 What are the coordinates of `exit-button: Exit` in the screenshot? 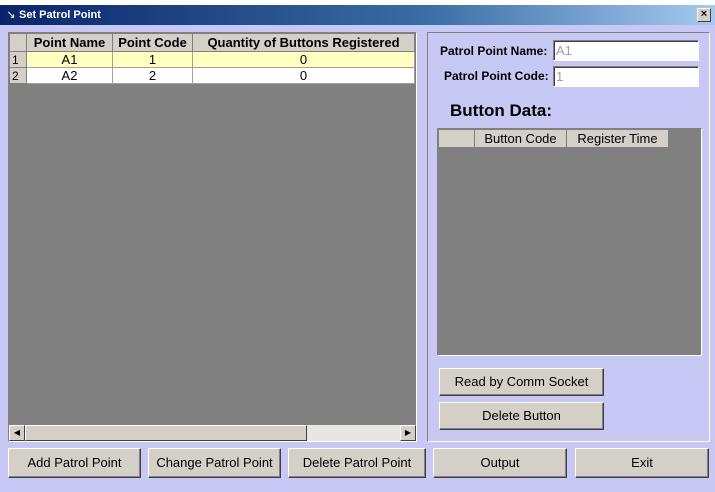 It's located at (642, 463).